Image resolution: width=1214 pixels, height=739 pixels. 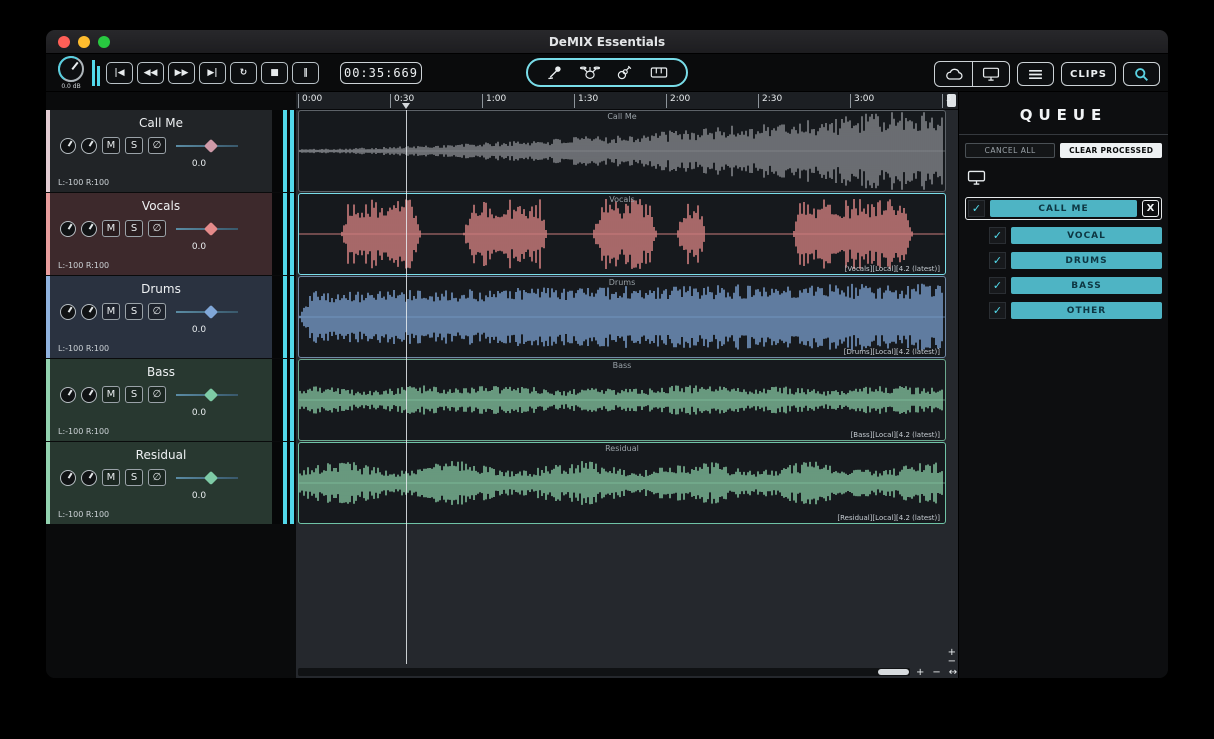 I want to click on microphone-icon, so click(x=554, y=72).